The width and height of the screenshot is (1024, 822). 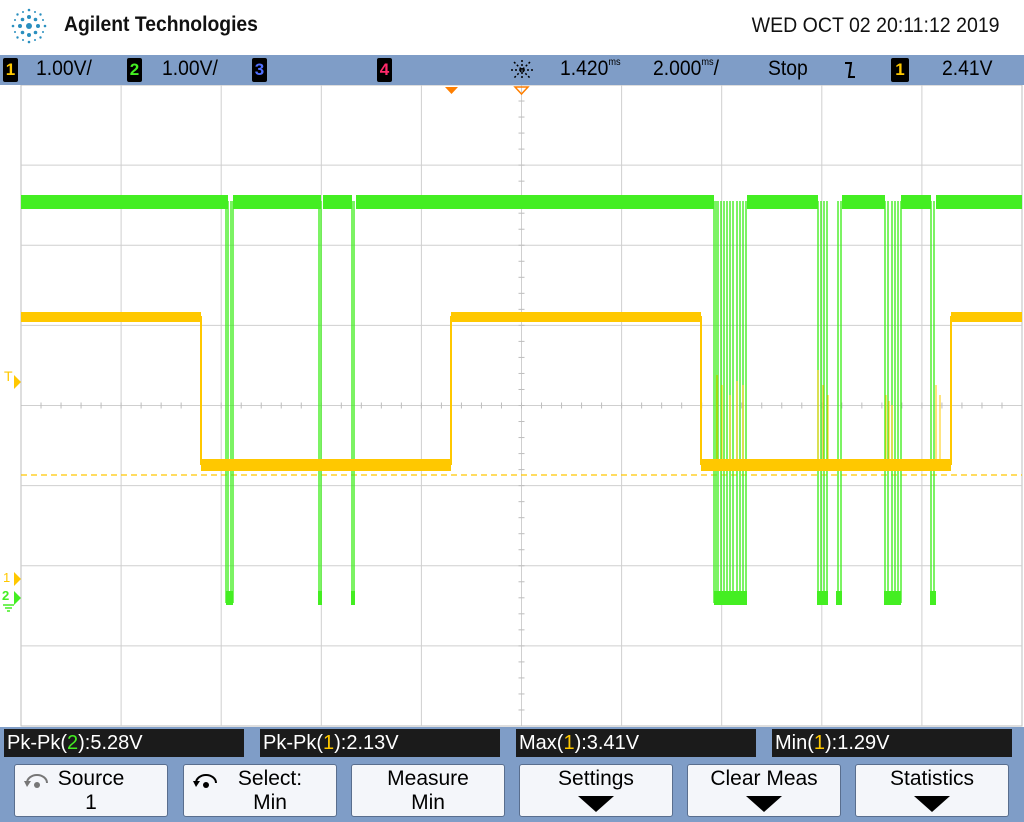 What do you see at coordinates (636, 743) in the screenshot?
I see `measurement-max-ch1: Max(1): 3.41V` at bounding box center [636, 743].